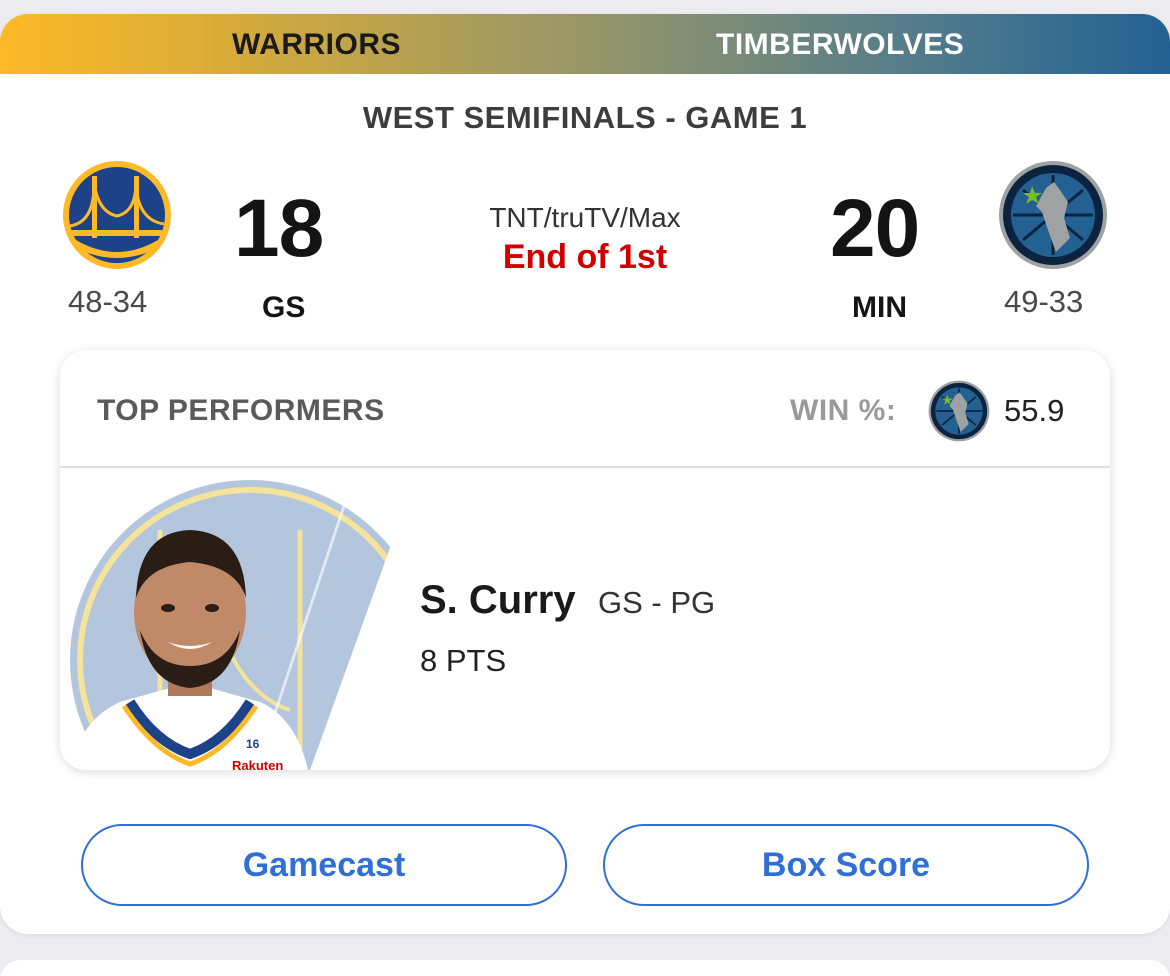 This screenshot has height=976, width=1170. I want to click on home-team-record: 48-34, so click(108, 301).